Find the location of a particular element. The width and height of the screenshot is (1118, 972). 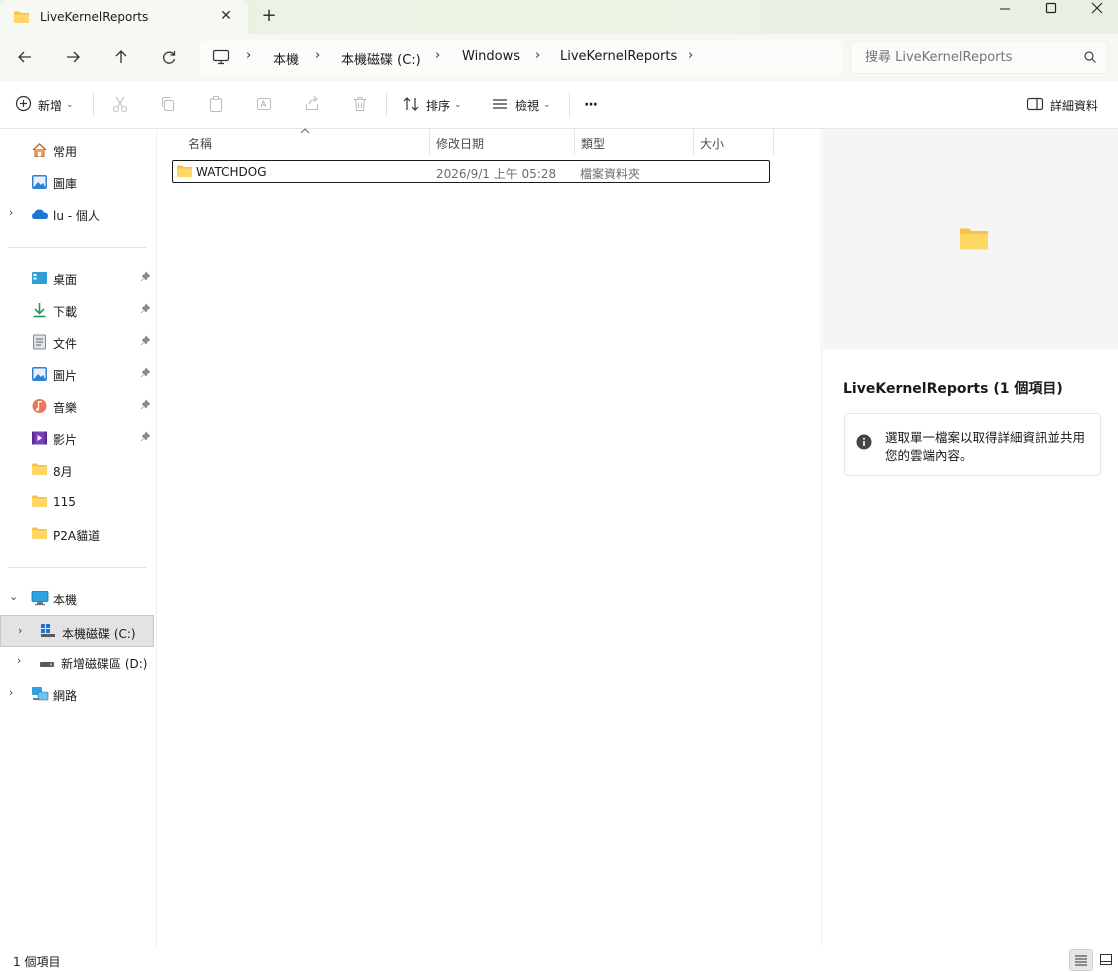

delete-button is located at coordinates (360, 105).